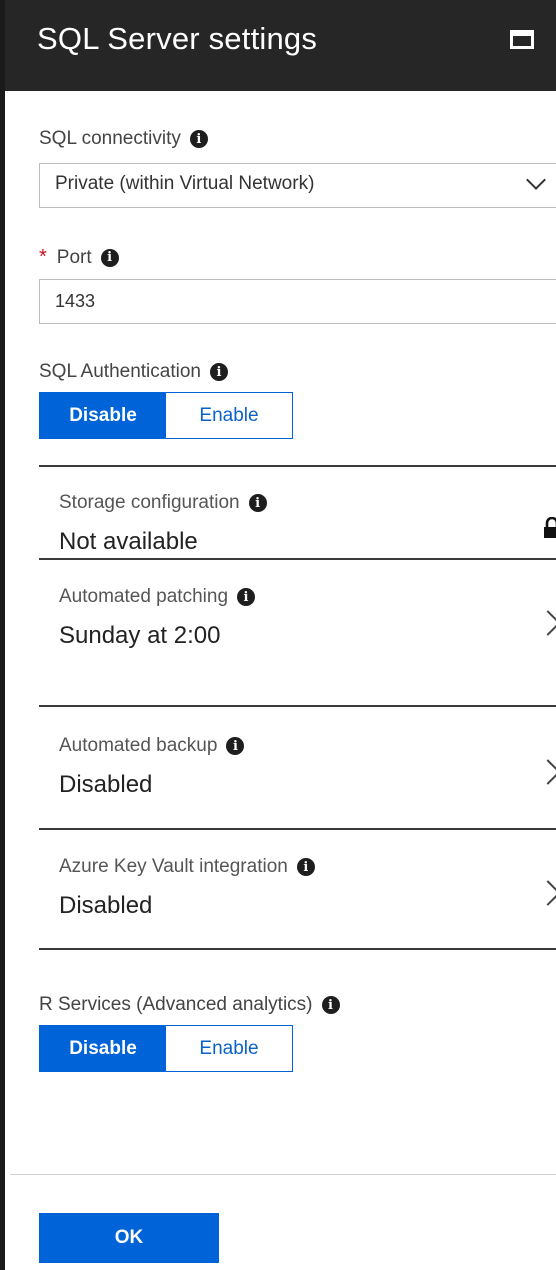 The height and width of the screenshot is (1270, 556). I want to click on port-input: 1433, so click(297, 301).